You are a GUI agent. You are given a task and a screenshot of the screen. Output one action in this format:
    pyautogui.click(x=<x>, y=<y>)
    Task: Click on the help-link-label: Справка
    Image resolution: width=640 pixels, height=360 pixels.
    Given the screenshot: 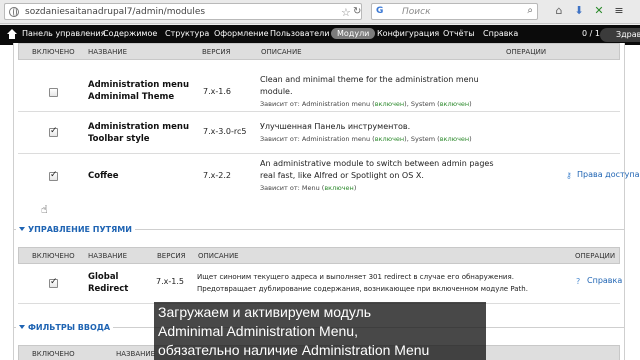 What is the action you would take?
    pyautogui.click(x=605, y=280)
    